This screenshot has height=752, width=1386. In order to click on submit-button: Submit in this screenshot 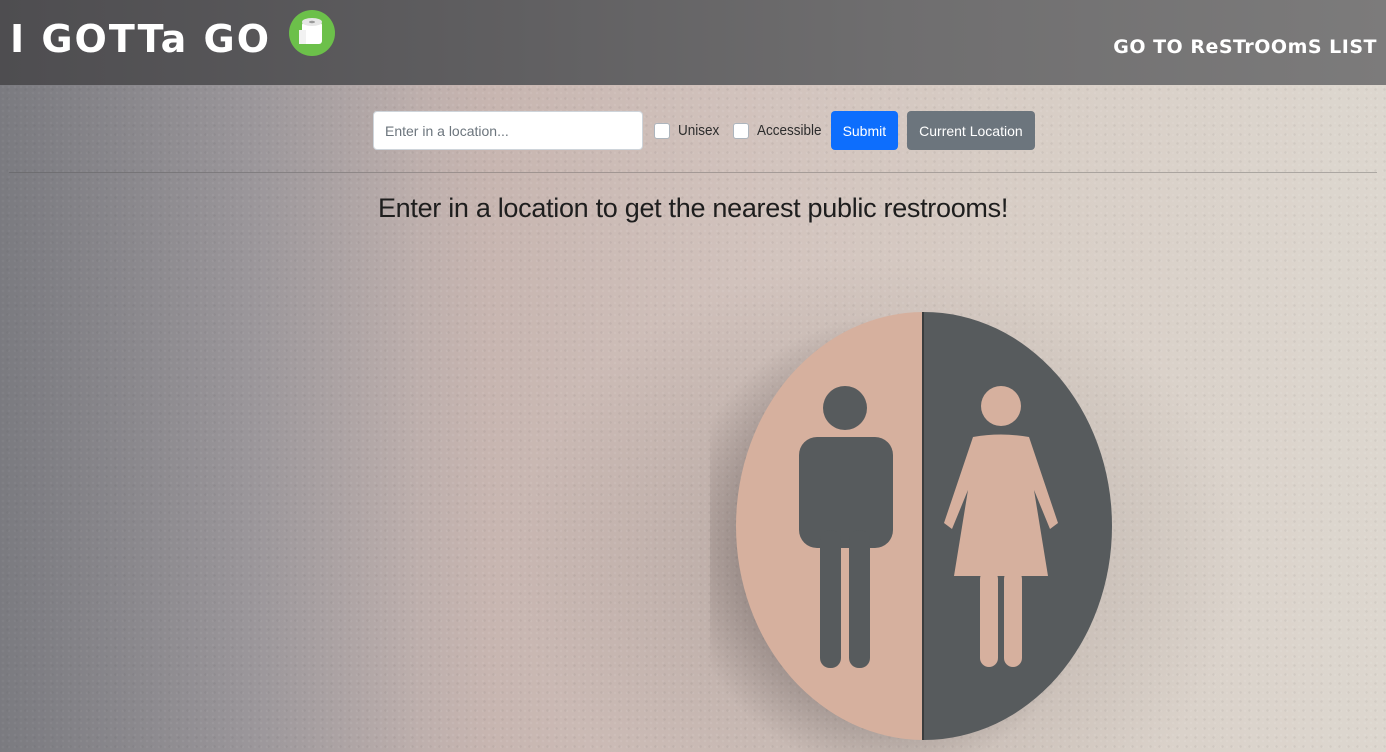, I will do `click(864, 130)`.